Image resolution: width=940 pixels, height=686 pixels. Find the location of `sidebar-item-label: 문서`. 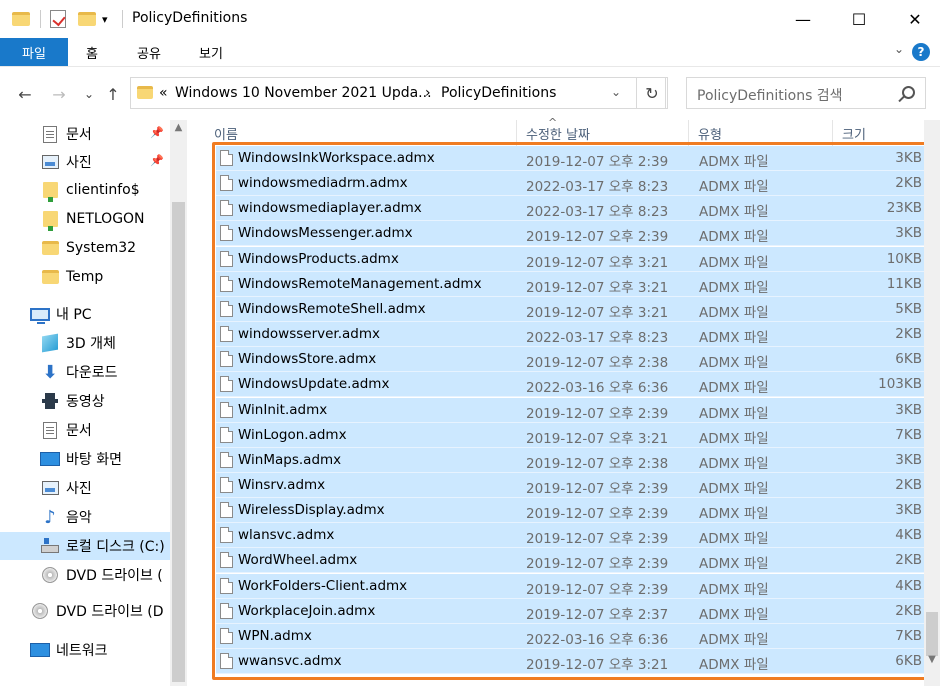

sidebar-item-label: 문서 is located at coordinates (79, 431).